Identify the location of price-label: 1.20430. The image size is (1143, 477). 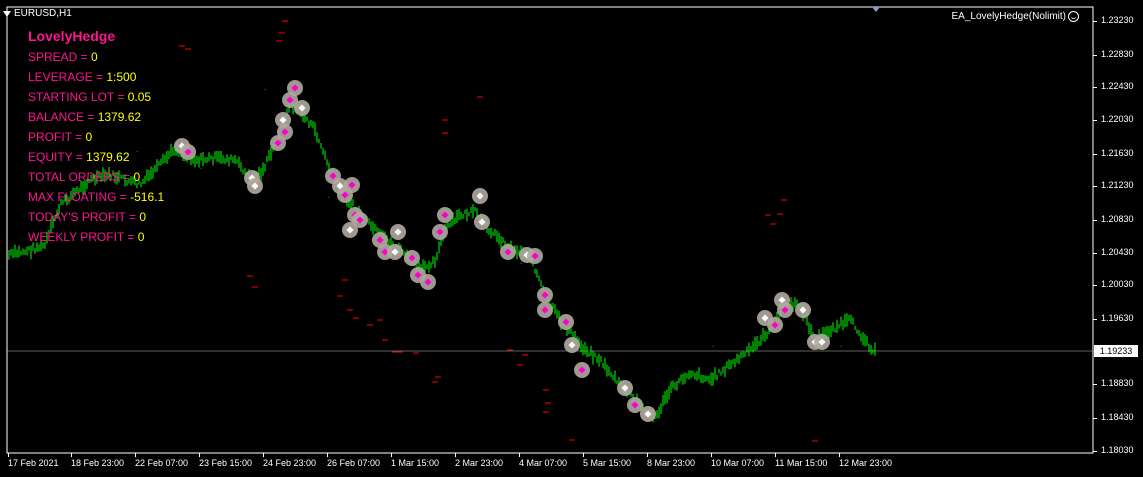
(1117, 252).